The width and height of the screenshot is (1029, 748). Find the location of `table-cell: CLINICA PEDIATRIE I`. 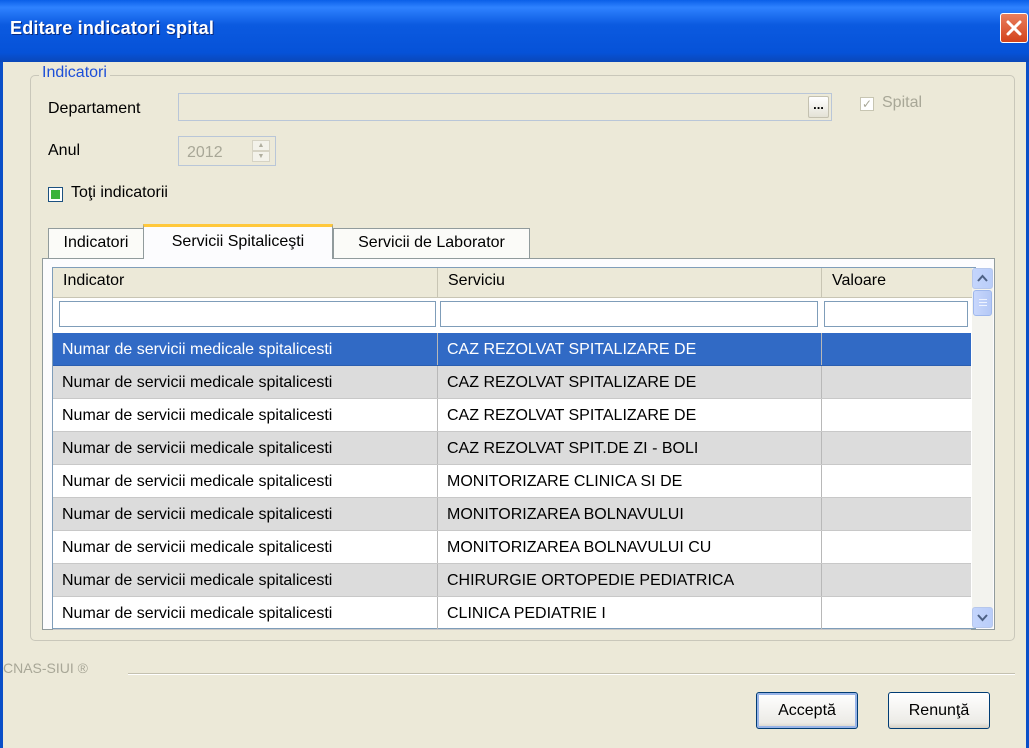

table-cell: CLINICA PEDIATRIE I is located at coordinates (630, 613).